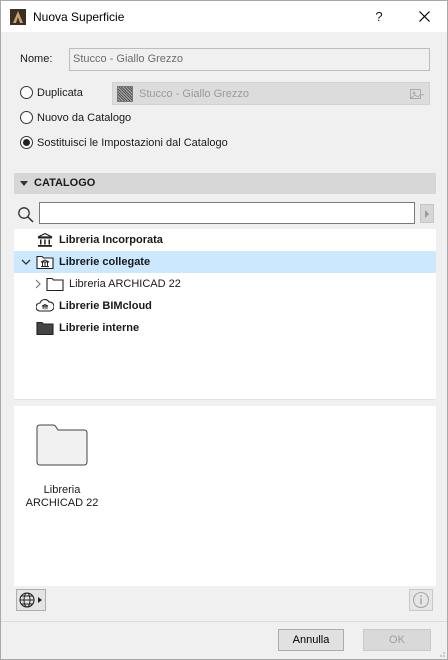  I want to click on duplicate-source-field: Stucco - Giallo Grezzo, so click(271, 93).